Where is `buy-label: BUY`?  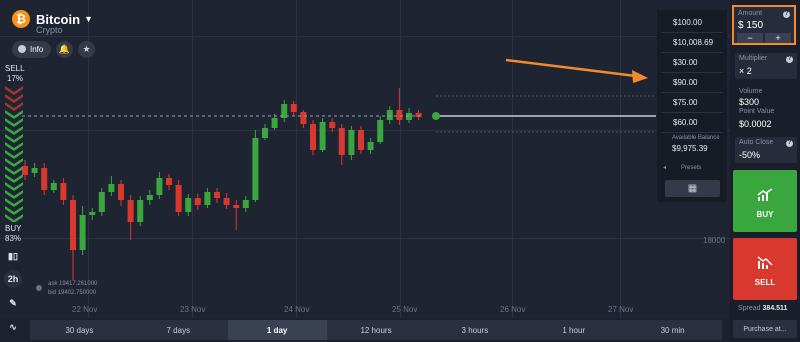 buy-label: BUY is located at coordinates (765, 214).